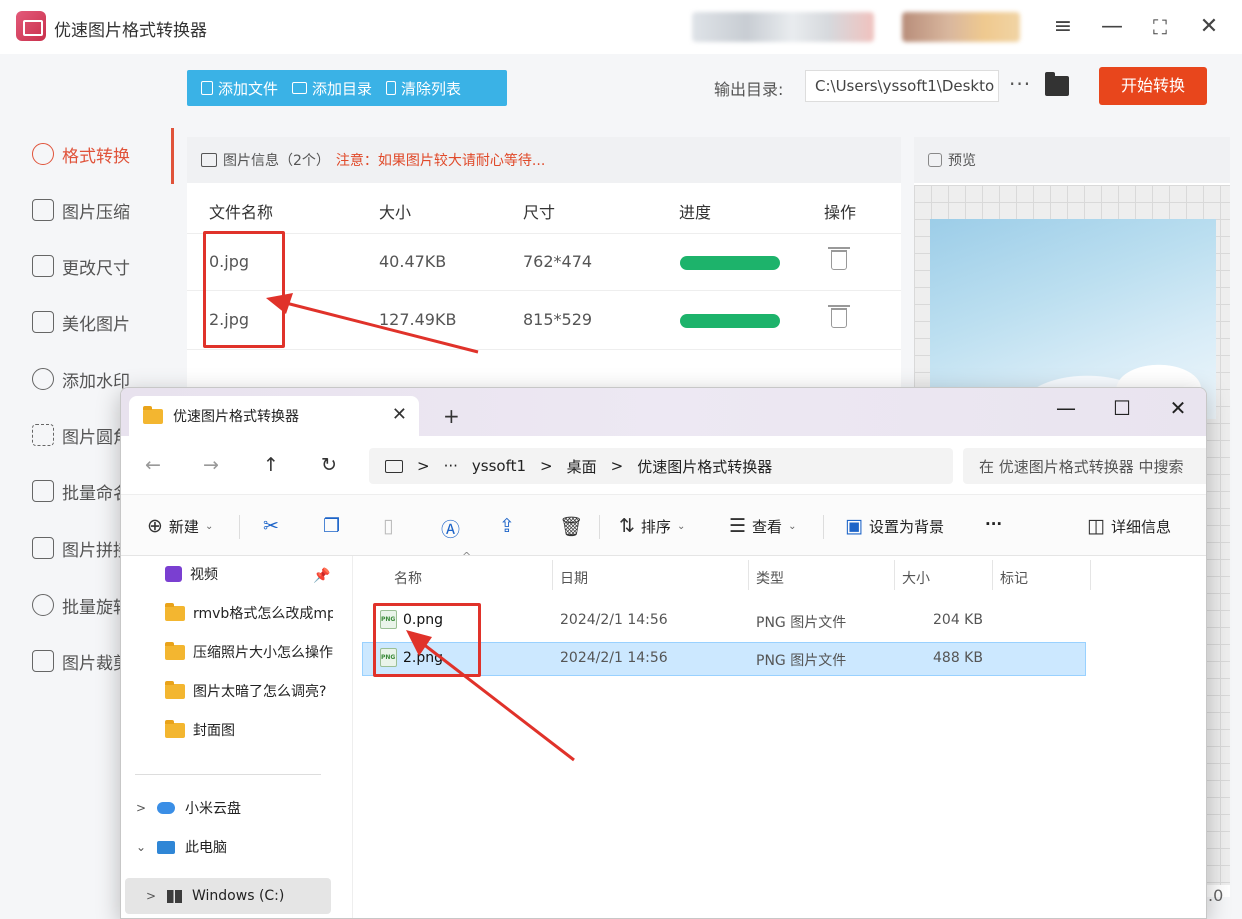  What do you see at coordinates (166, 847) in the screenshot?
I see `monitor-icon` at bounding box center [166, 847].